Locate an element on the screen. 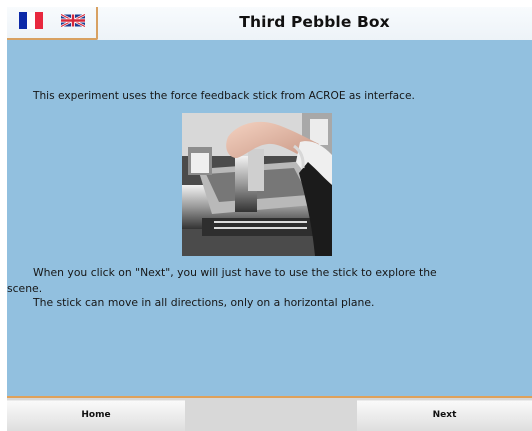 This screenshot has height=431, width=532. force-feedback-stick-image is located at coordinates (257, 184).